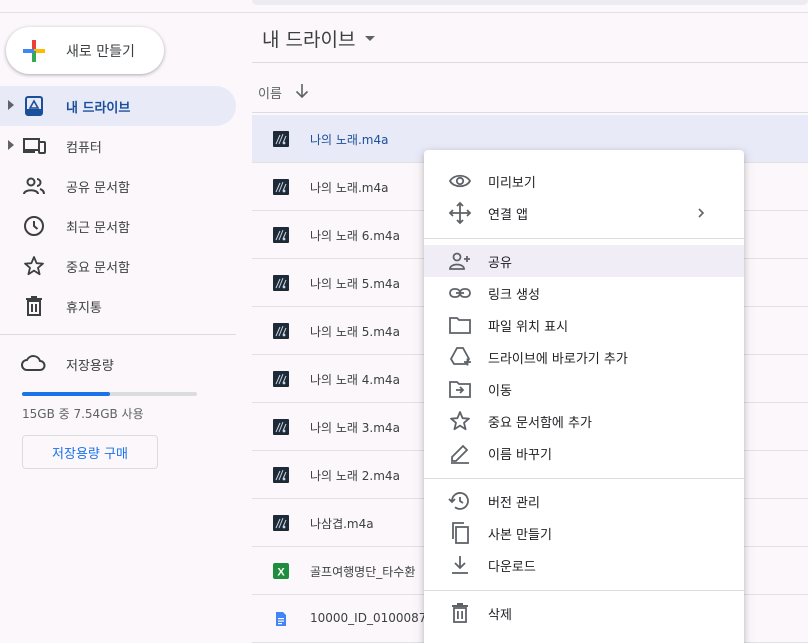  I want to click on sidebar-item-starred: 중요 문서함, so click(118, 266).